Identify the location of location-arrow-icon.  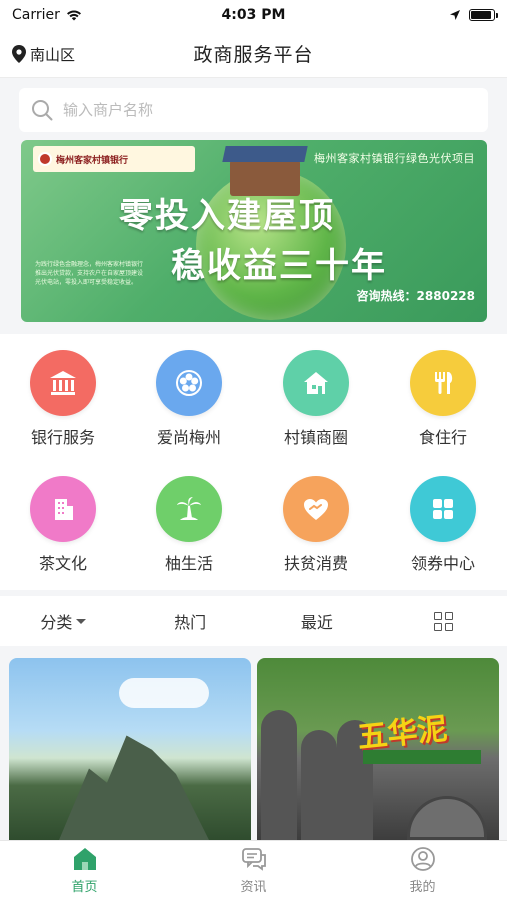
(455, 15).